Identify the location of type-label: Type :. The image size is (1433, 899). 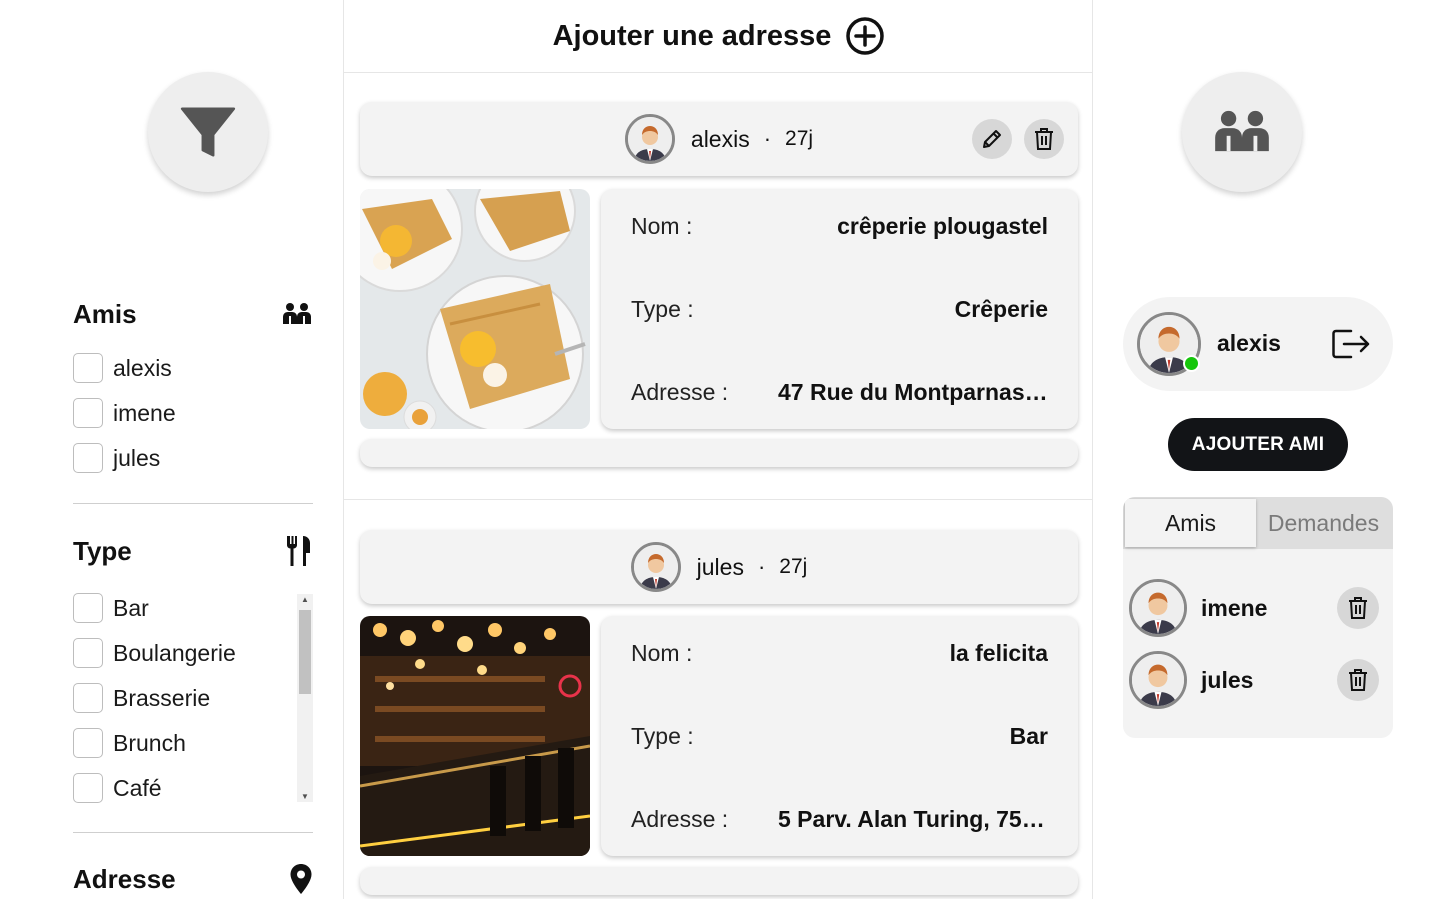
(662, 736).